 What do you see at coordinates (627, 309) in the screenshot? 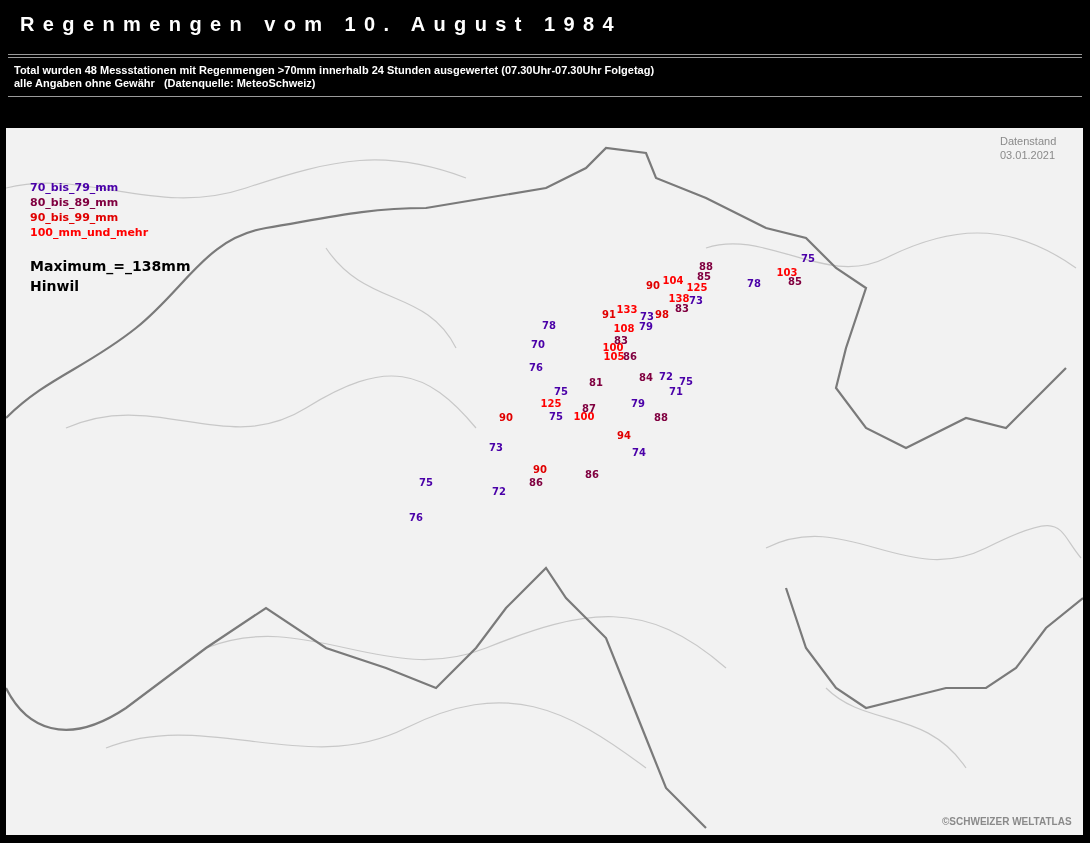
I see `rainfall-value: 133` at bounding box center [627, 309].